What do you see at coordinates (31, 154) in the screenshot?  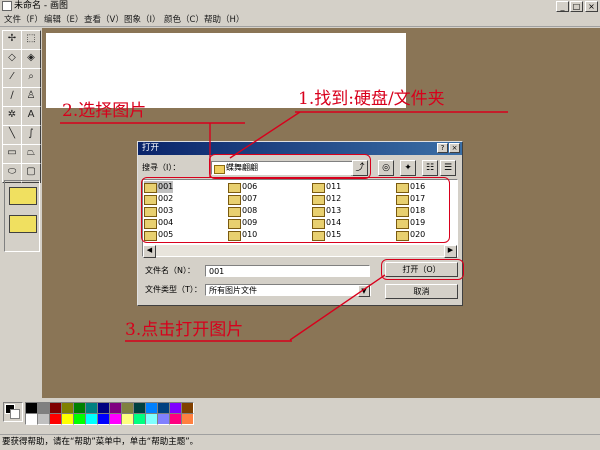 I see `tool-polygon-icon: ⏢` at bounding box center [31, 154].